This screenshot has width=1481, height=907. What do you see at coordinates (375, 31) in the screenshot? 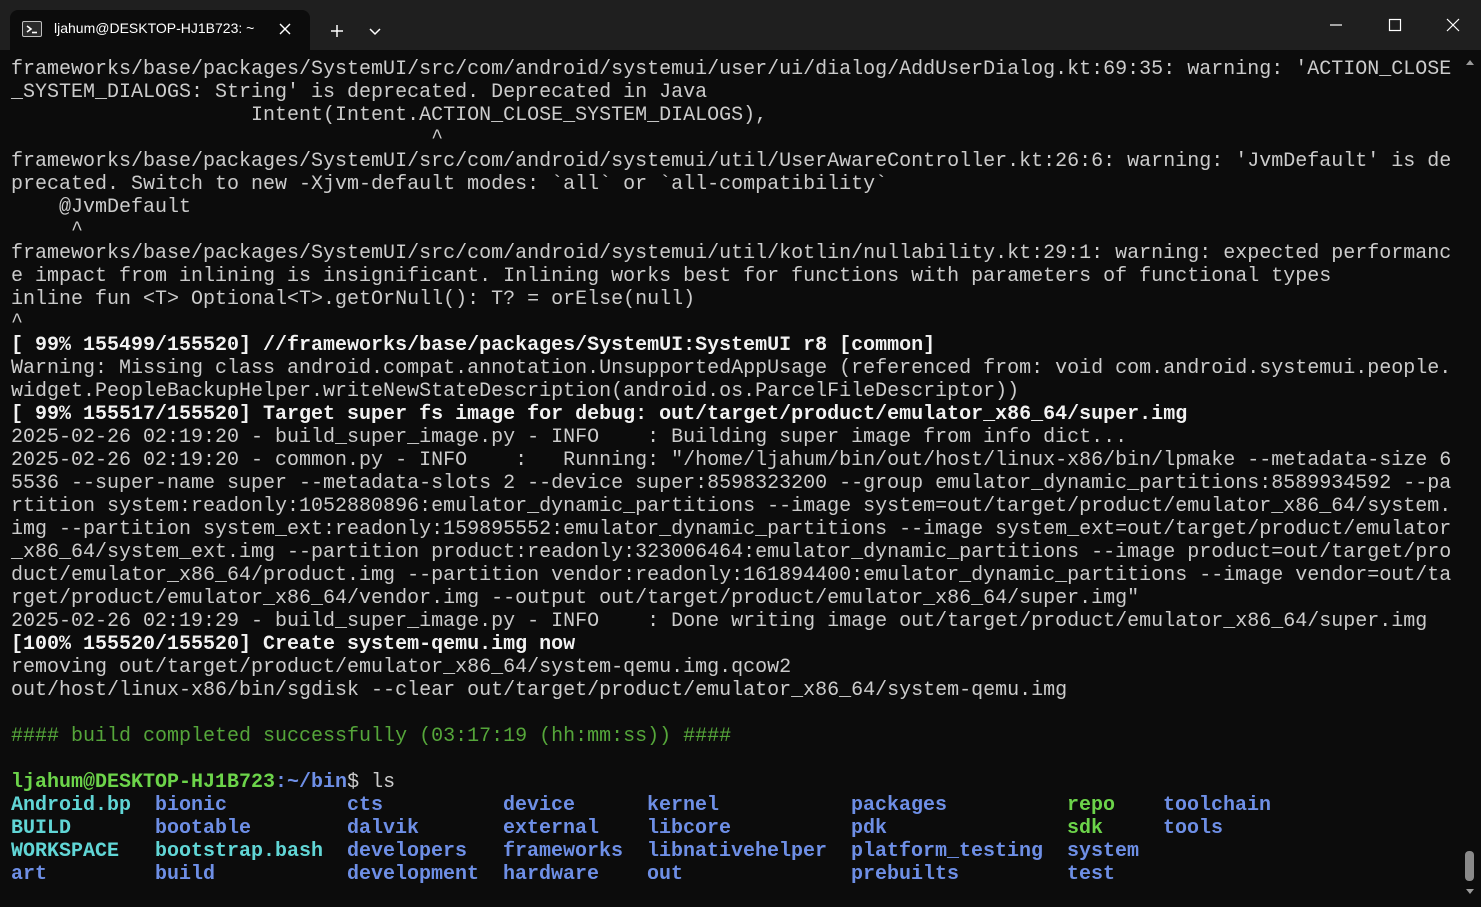
I see `chevron-down-icon` at bounding box center [375, 31].